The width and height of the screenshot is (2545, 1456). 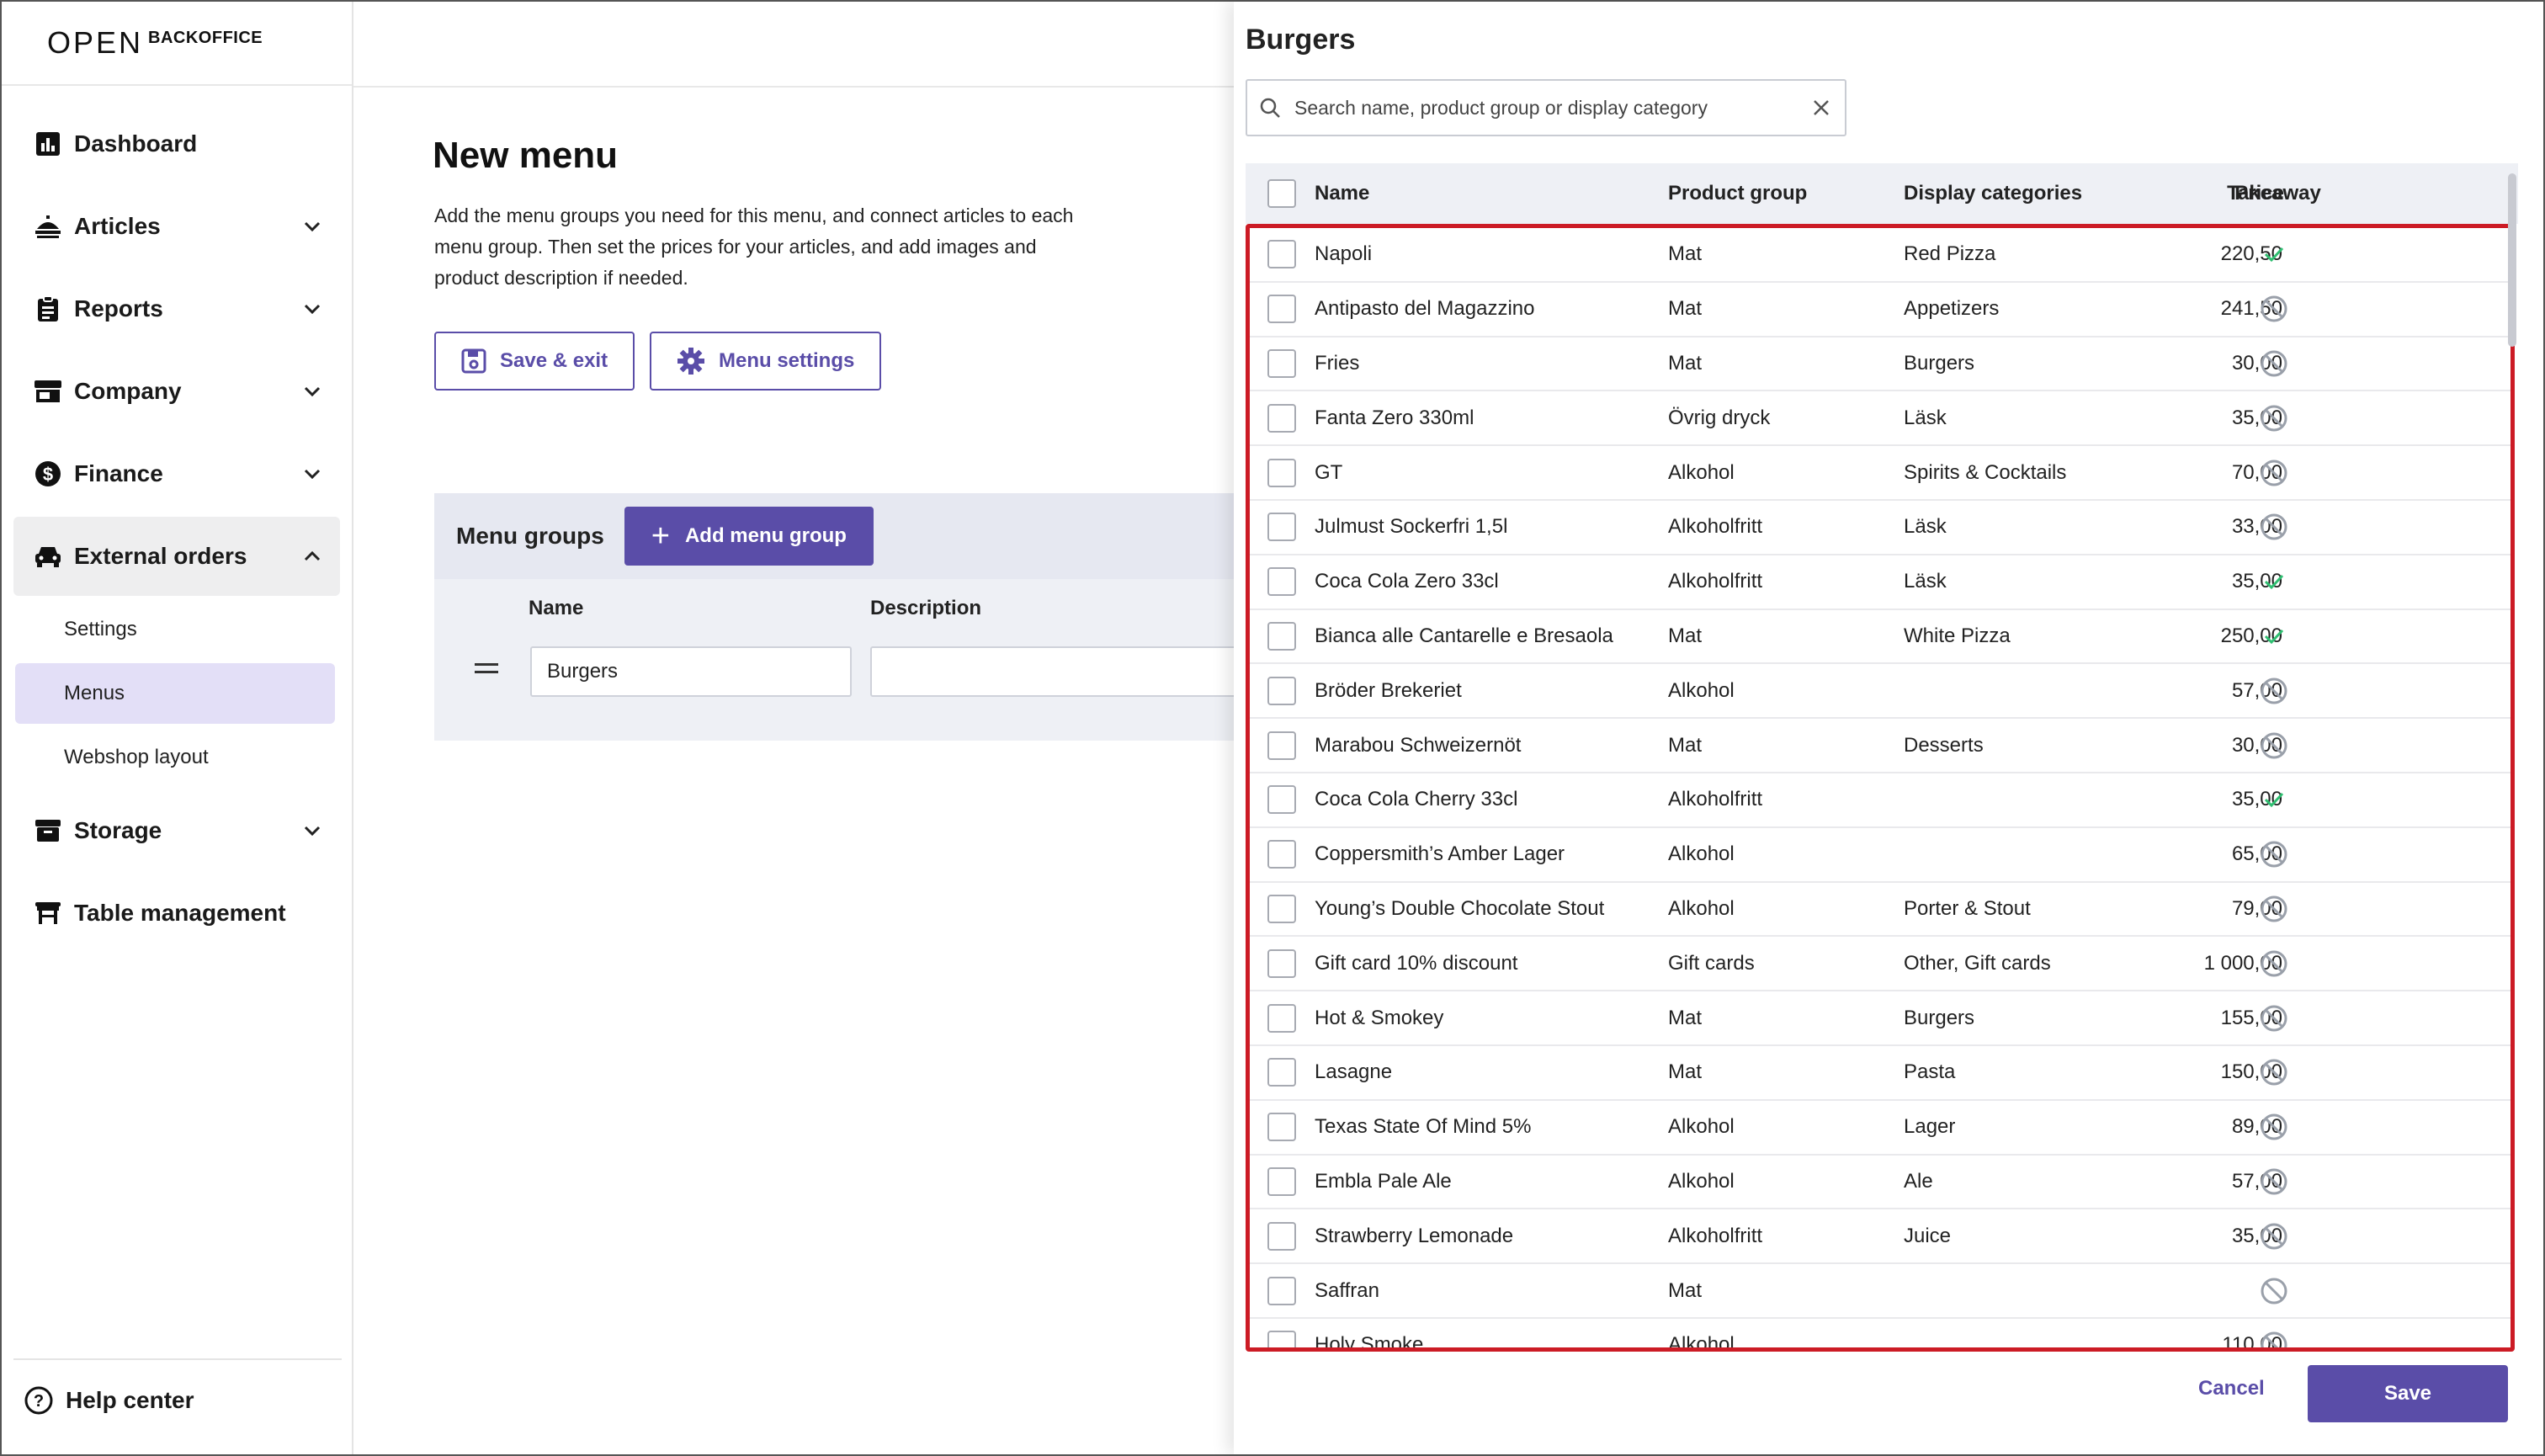 I want to click on sidebar-item-storage: Storage, so click(x=177, y=830).